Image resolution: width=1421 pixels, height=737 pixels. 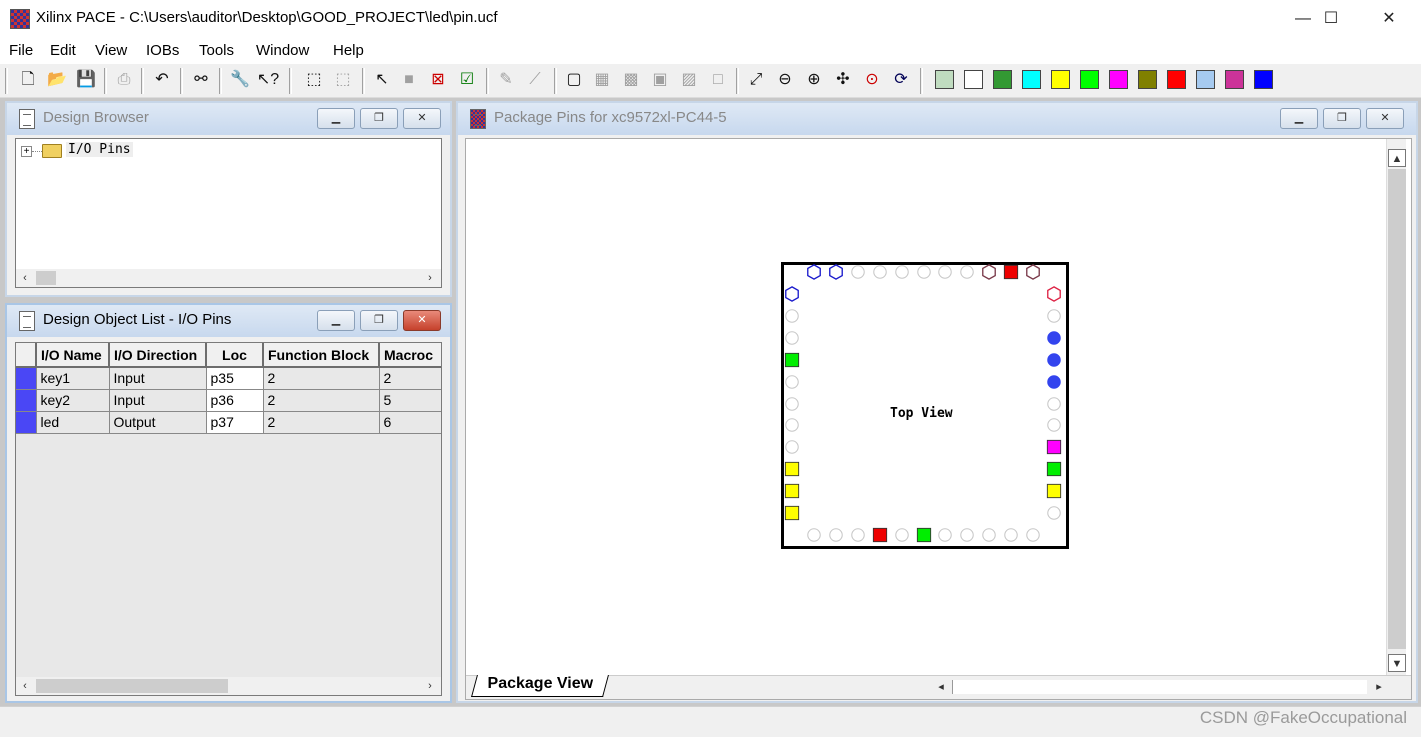 I want to click on cell-io-name: led, so click(x=73, y=422).